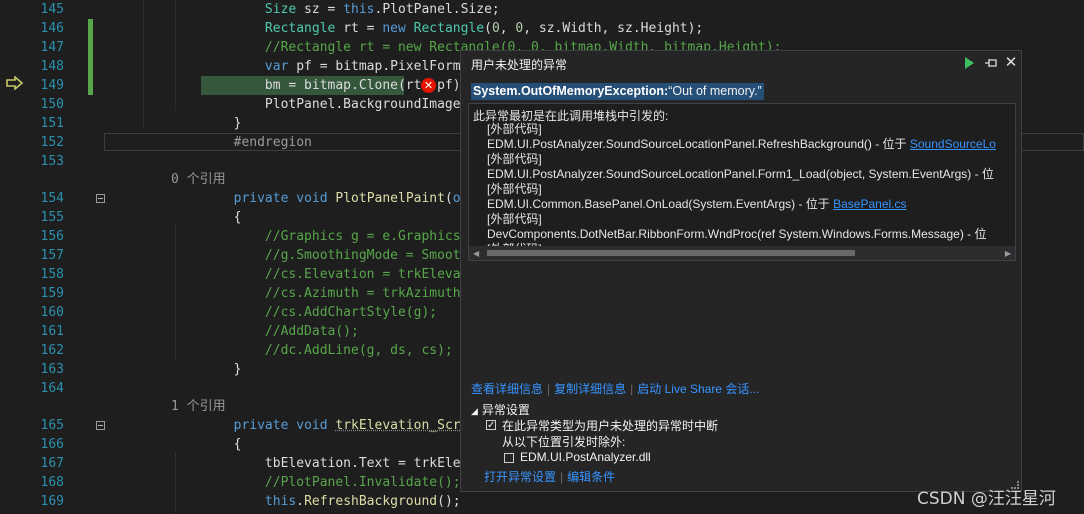 The height and width of the screenshot is (514, 1084). Describe the element at coordinates (52, 463) in the screenshot. I see `line-number: 167` at that location.